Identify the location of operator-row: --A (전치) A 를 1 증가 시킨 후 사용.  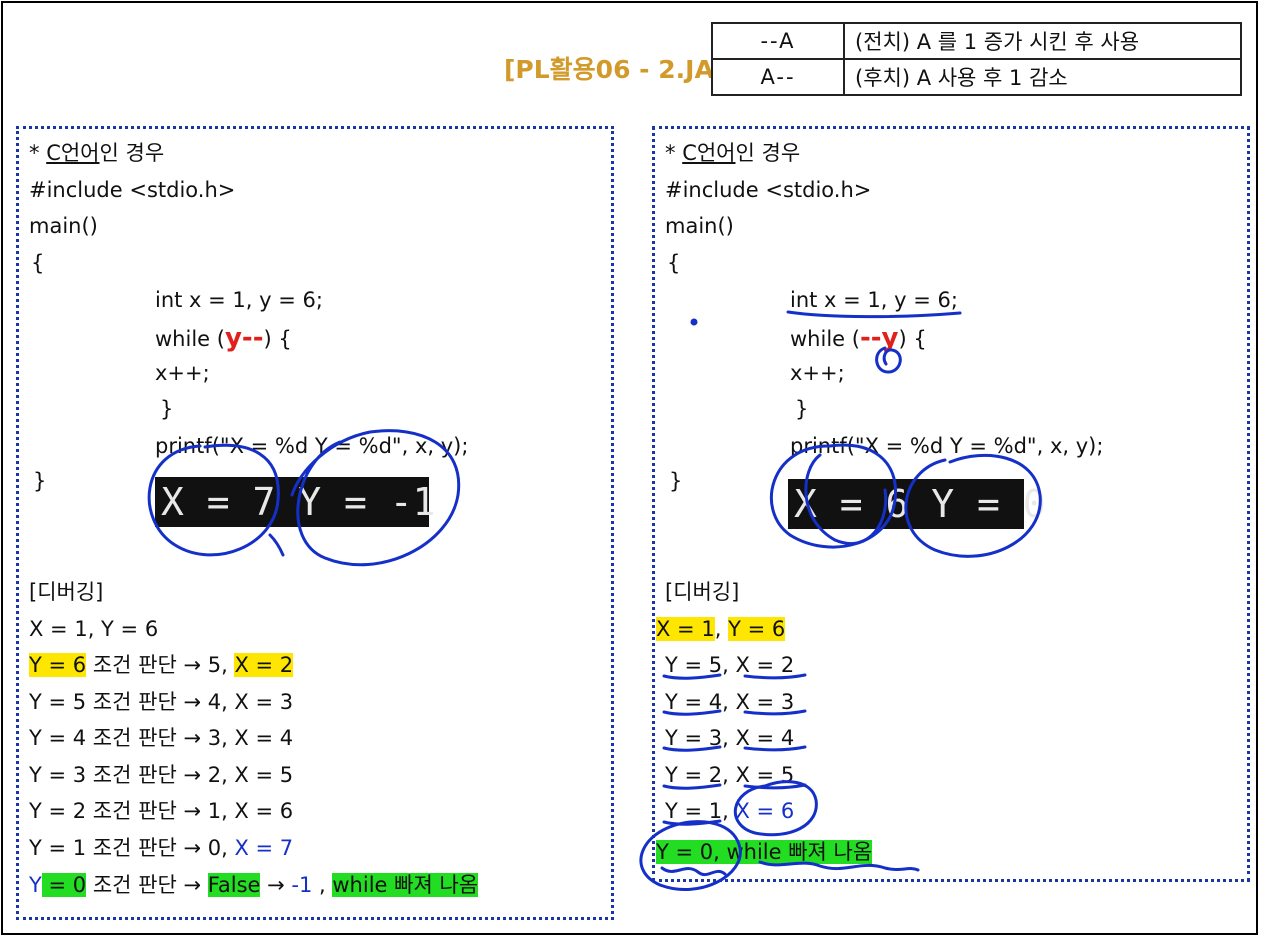
(976, 41).